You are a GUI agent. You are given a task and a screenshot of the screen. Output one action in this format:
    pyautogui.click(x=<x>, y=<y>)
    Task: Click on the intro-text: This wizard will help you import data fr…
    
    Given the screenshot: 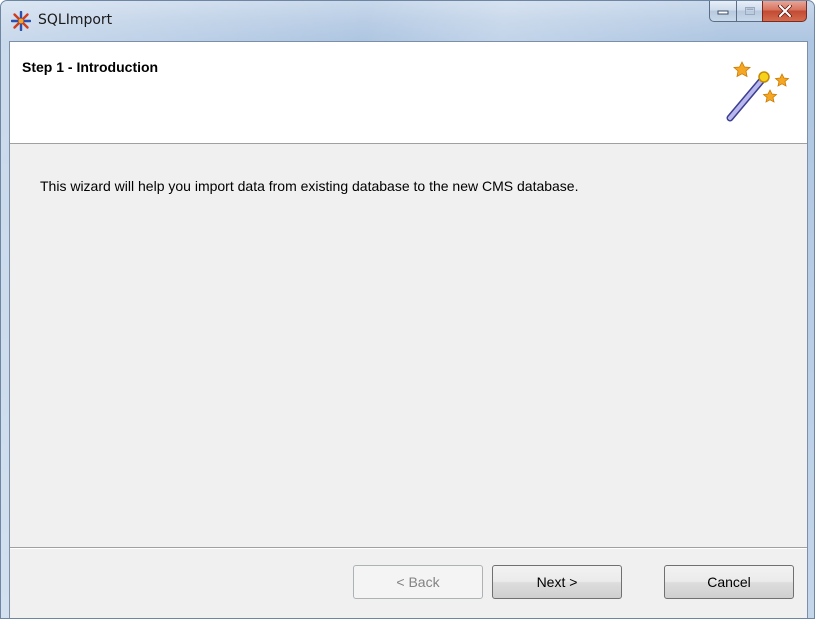 What is the action you would take?
    pyautogui.click(x=309, y=186)
    